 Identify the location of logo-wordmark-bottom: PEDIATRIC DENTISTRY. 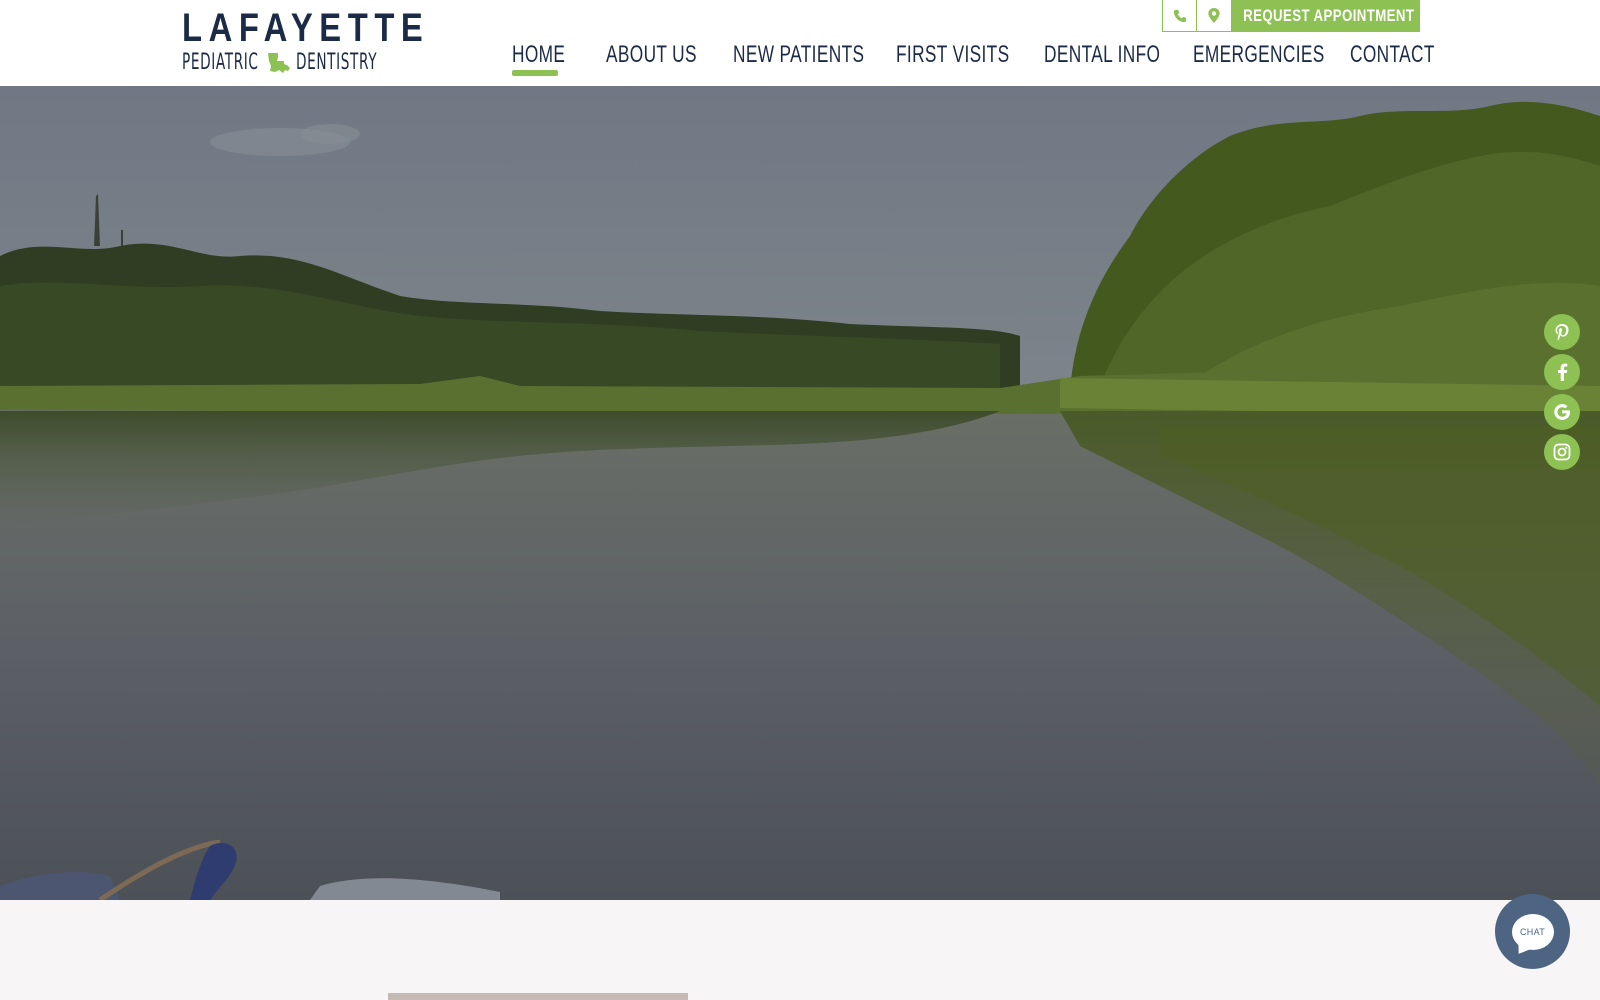
(283, 63).